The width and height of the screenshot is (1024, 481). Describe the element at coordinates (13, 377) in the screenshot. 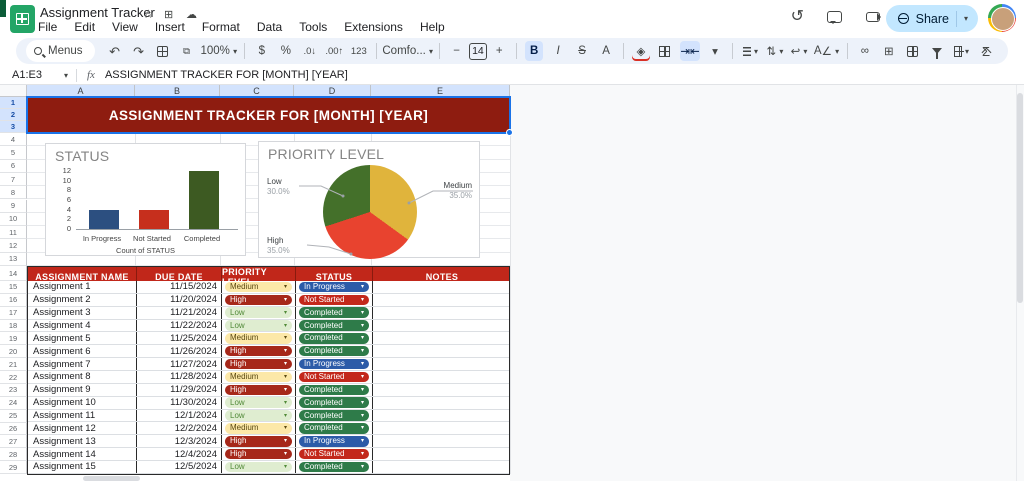

I see `row-header-22: 22` at that location.